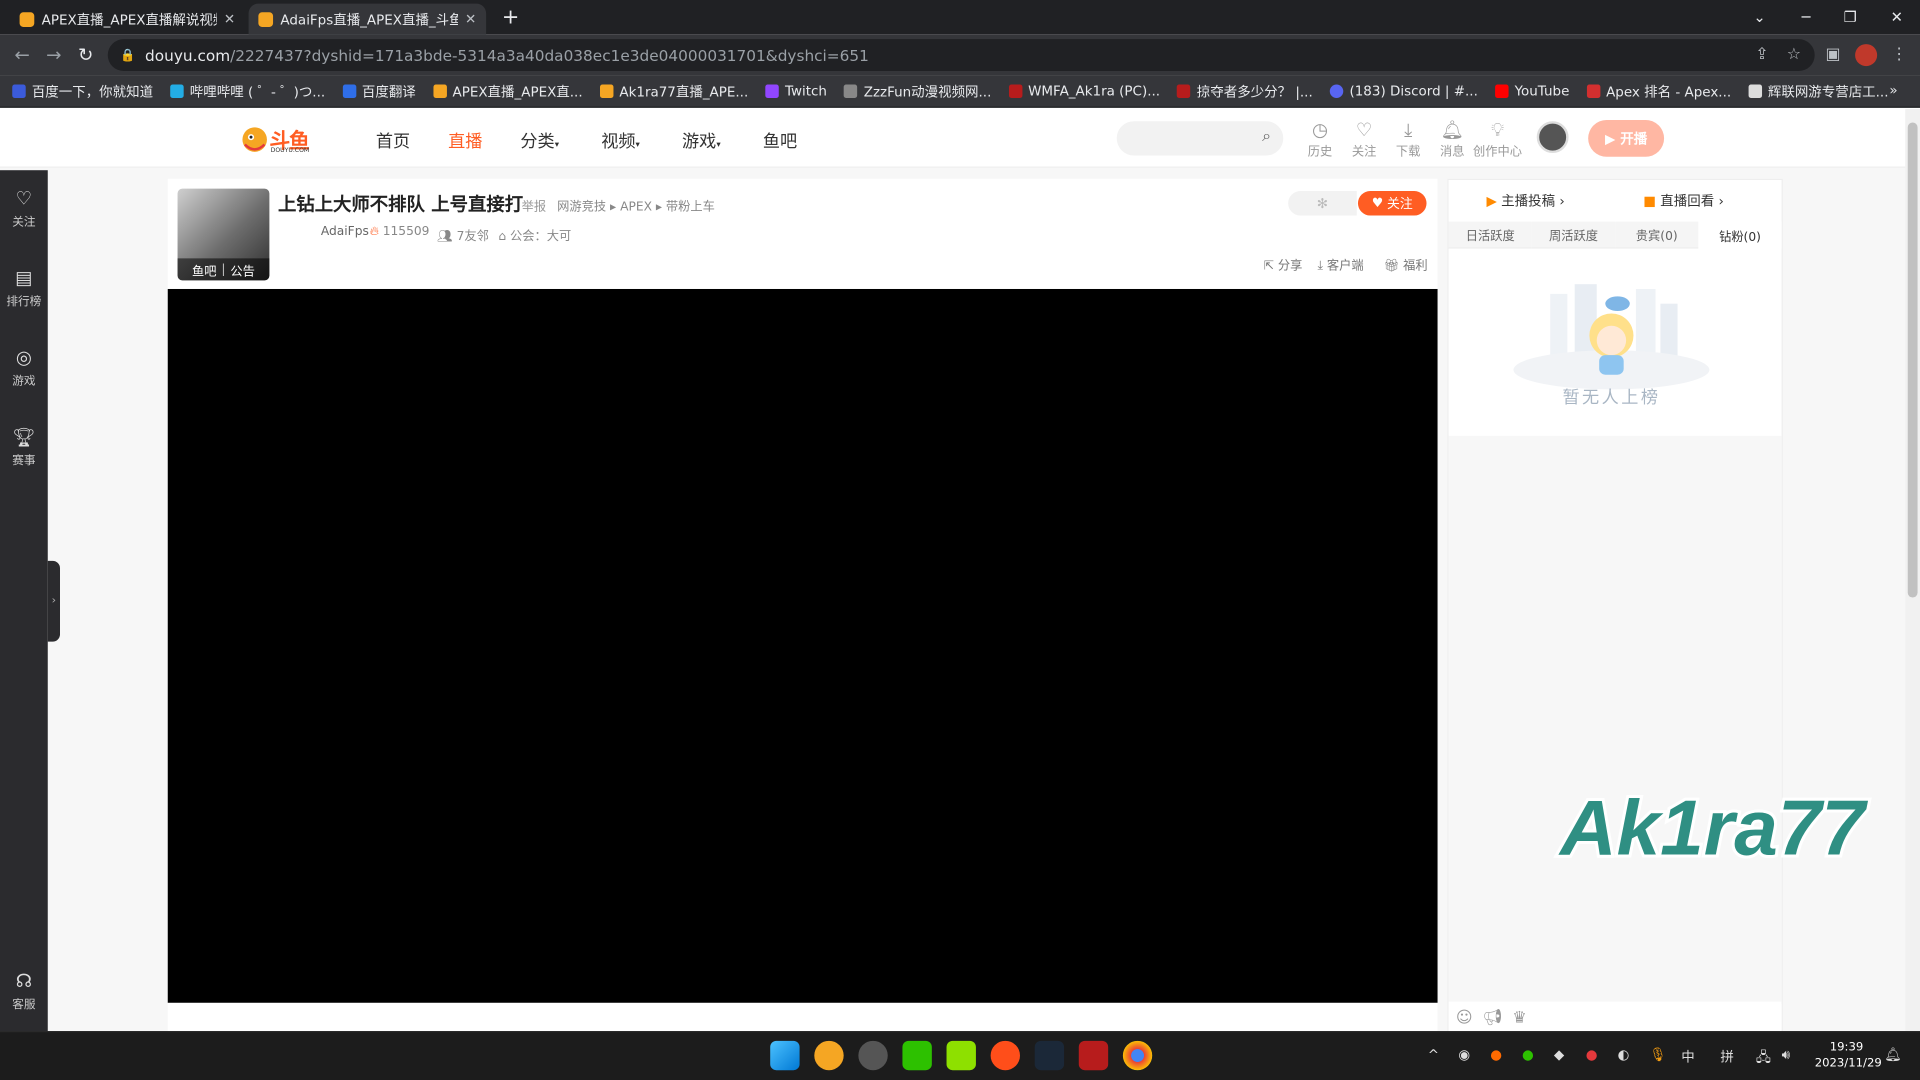 The image size is (1920, 1080). I want to click on download-button: ⤓ 下载, so click(1408, 139).